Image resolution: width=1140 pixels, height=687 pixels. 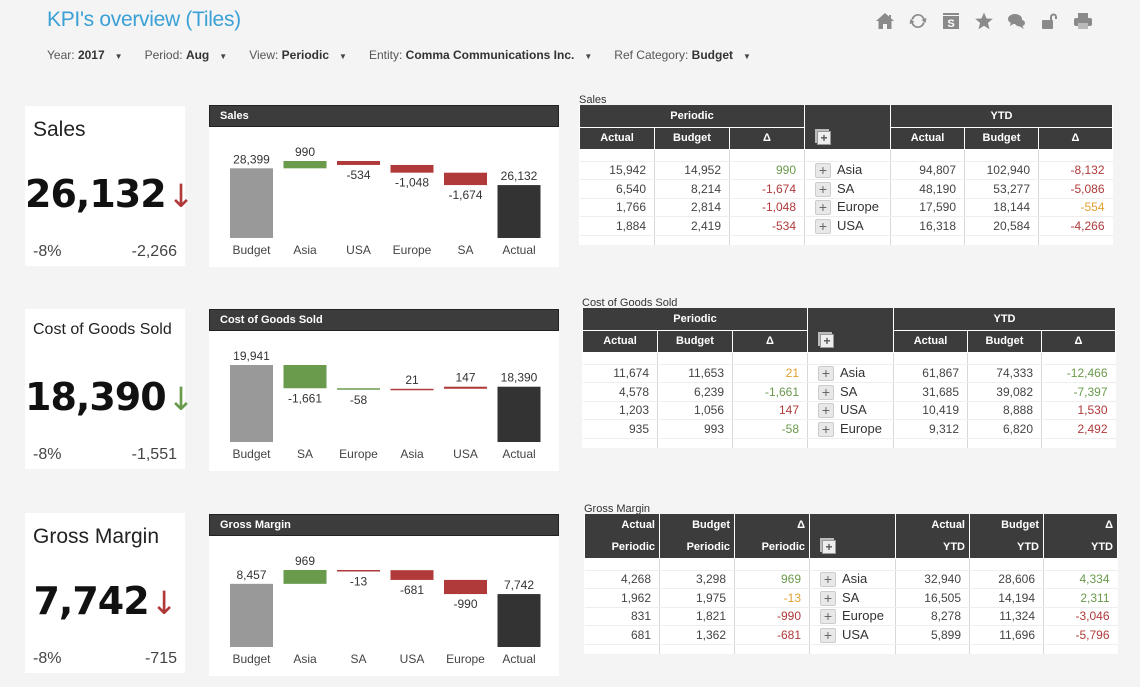 What do you see at coordinates (154, 251) in the screenshot?
I see `kpi-difference: -2,266` at bounding box center [154, 251].